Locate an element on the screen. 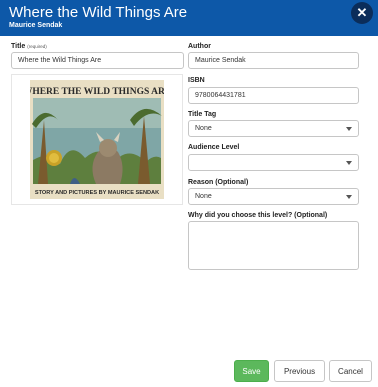 The height and width of the screenshot is (387, 378). cover-title-text: WHERE THE WILD THINGS ARE is located at coordinates (97, 92).